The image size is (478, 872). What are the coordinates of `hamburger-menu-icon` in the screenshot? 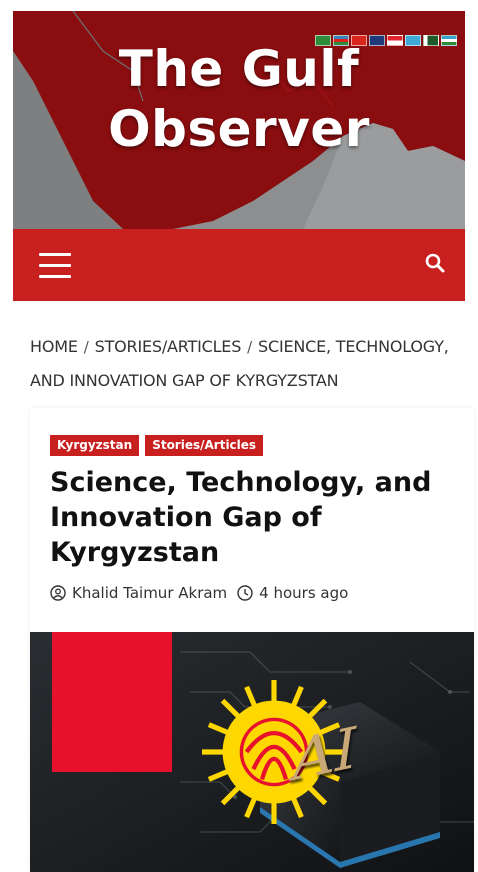 It's located at (55, 266).